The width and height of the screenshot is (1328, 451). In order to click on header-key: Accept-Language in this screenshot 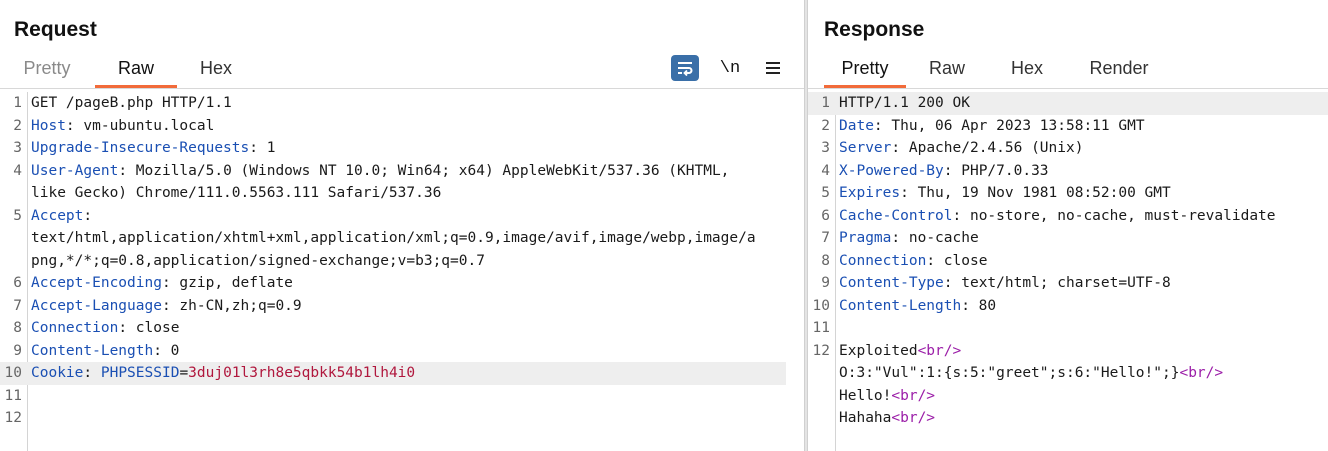, I will do `click(96, 305)`.